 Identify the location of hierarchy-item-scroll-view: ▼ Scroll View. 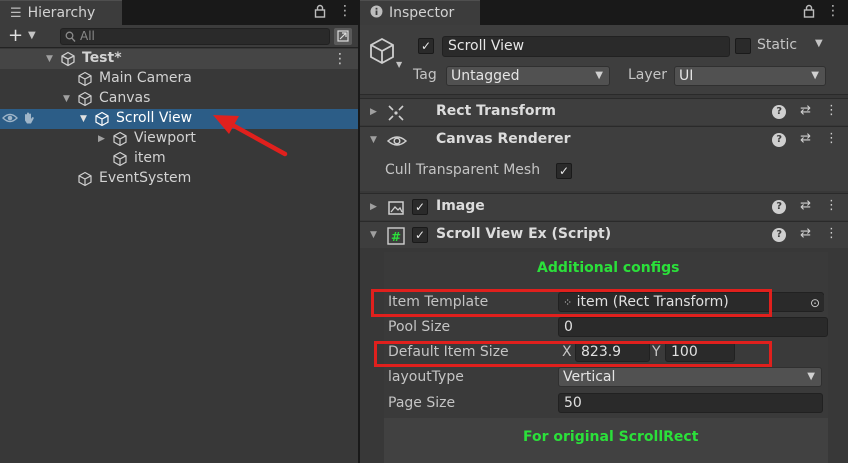
(179, 119).